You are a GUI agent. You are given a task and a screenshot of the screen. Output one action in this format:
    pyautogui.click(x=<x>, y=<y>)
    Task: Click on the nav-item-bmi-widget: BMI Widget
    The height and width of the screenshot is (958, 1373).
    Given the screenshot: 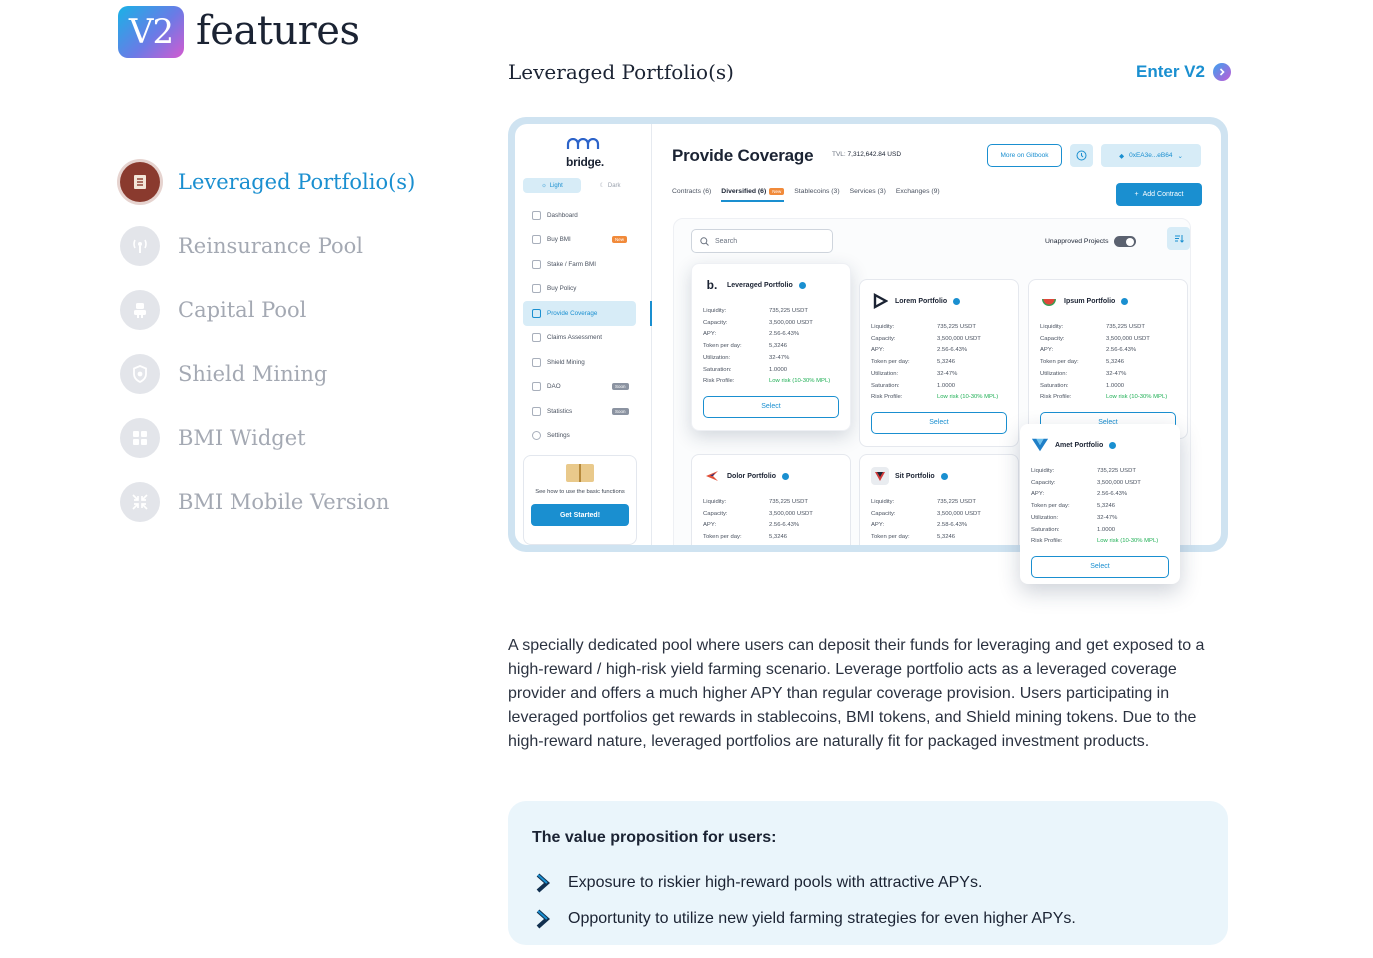 What is the action you would take?
    pyautogui.click(x=285, y=438)
    